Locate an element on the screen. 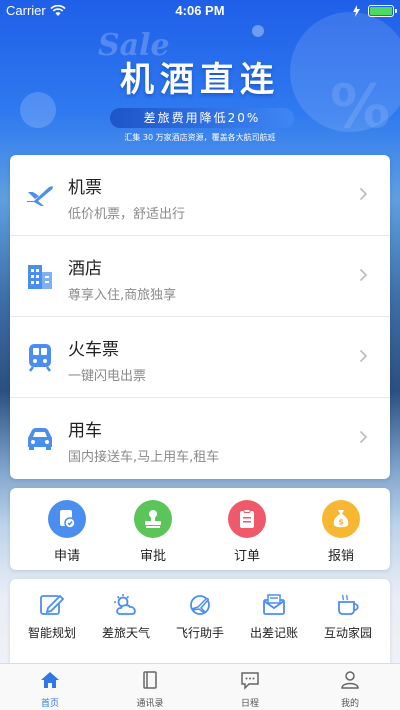 This screenshot has height=710, width=400. tab-label: 通讯录 is located at coordinates (150, 704).